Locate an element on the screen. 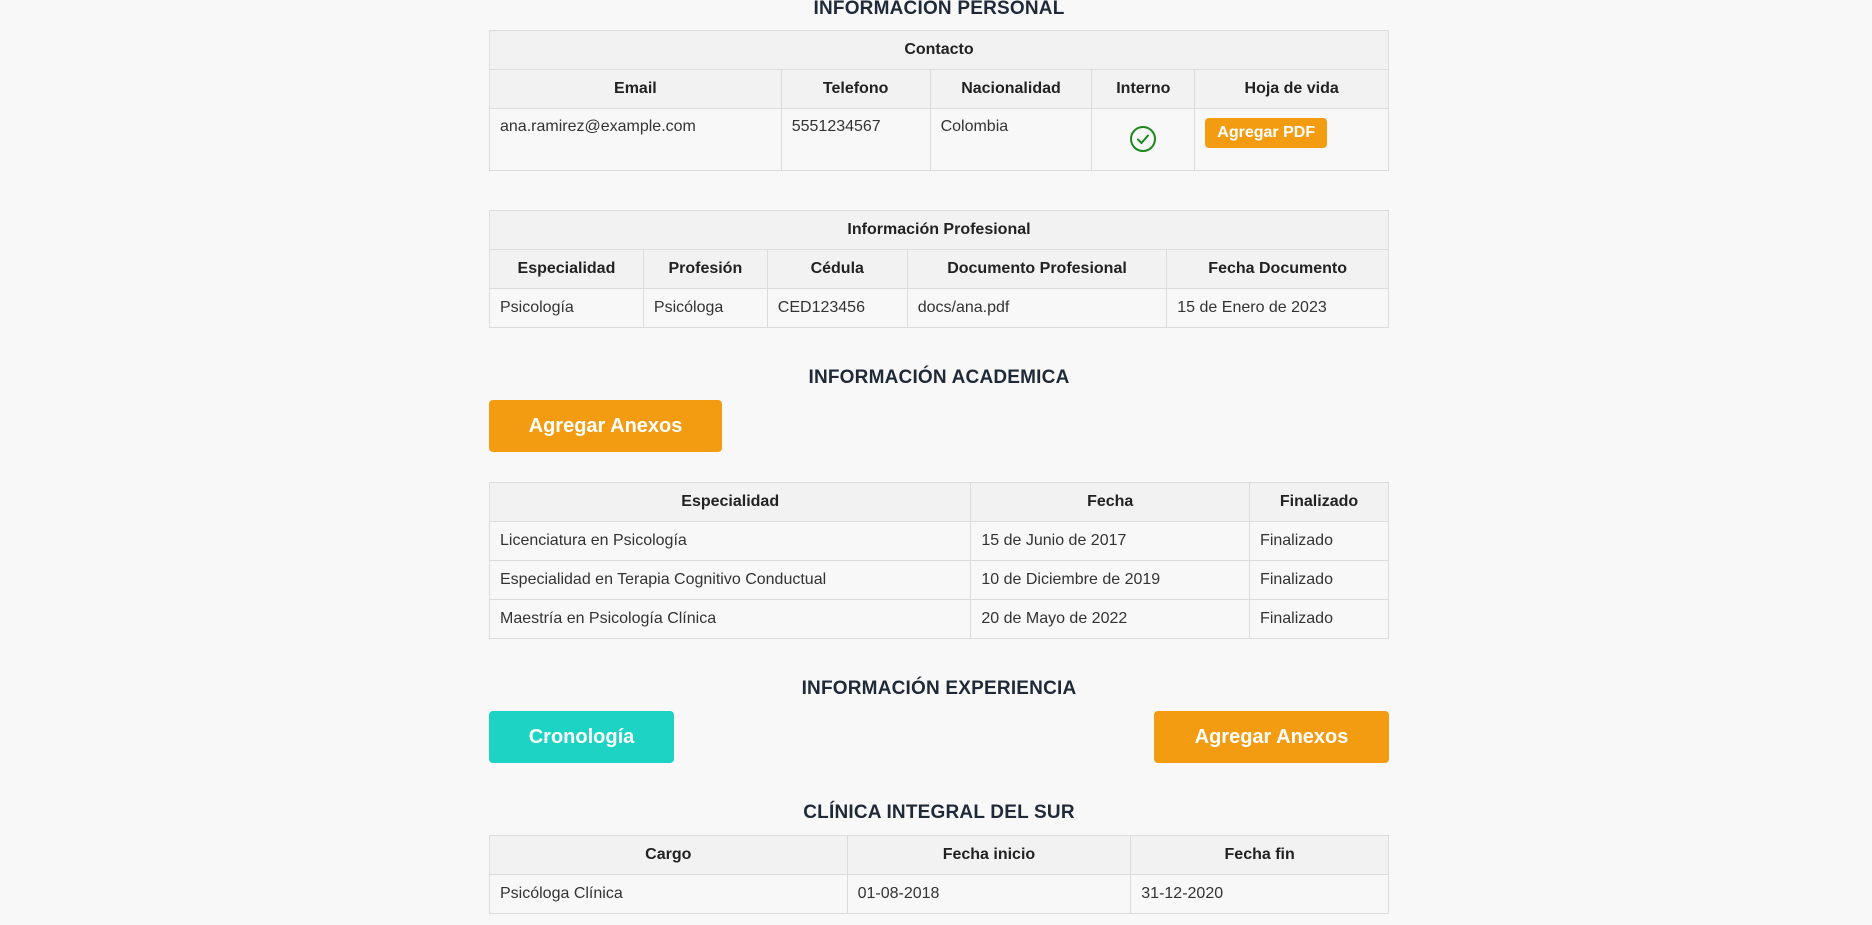 This screenshot has width=1872, height=925. phone-cell: 5551234567 is located at coordinates (855, 139).